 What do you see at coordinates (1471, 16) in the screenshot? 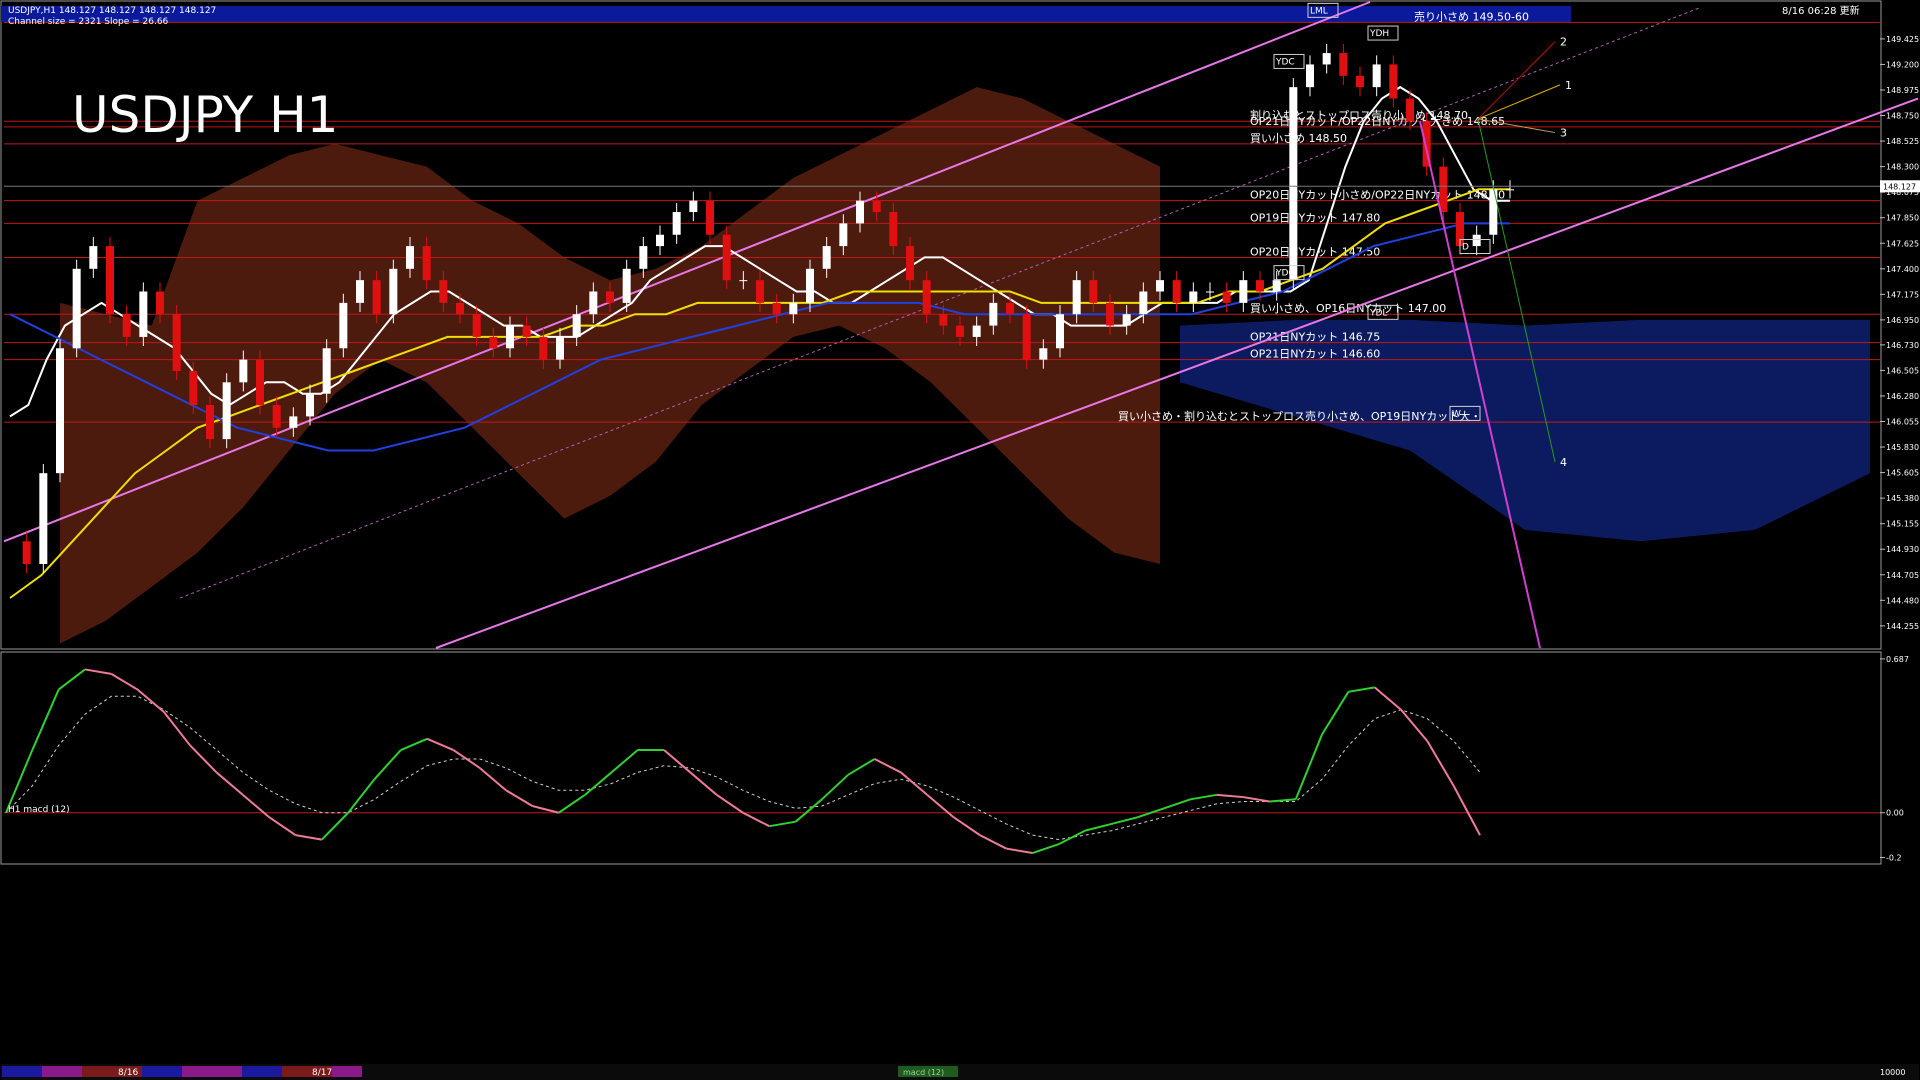
I see `level-label: 売り小さめ 149.50-60` at bounding box center [1471, 16].